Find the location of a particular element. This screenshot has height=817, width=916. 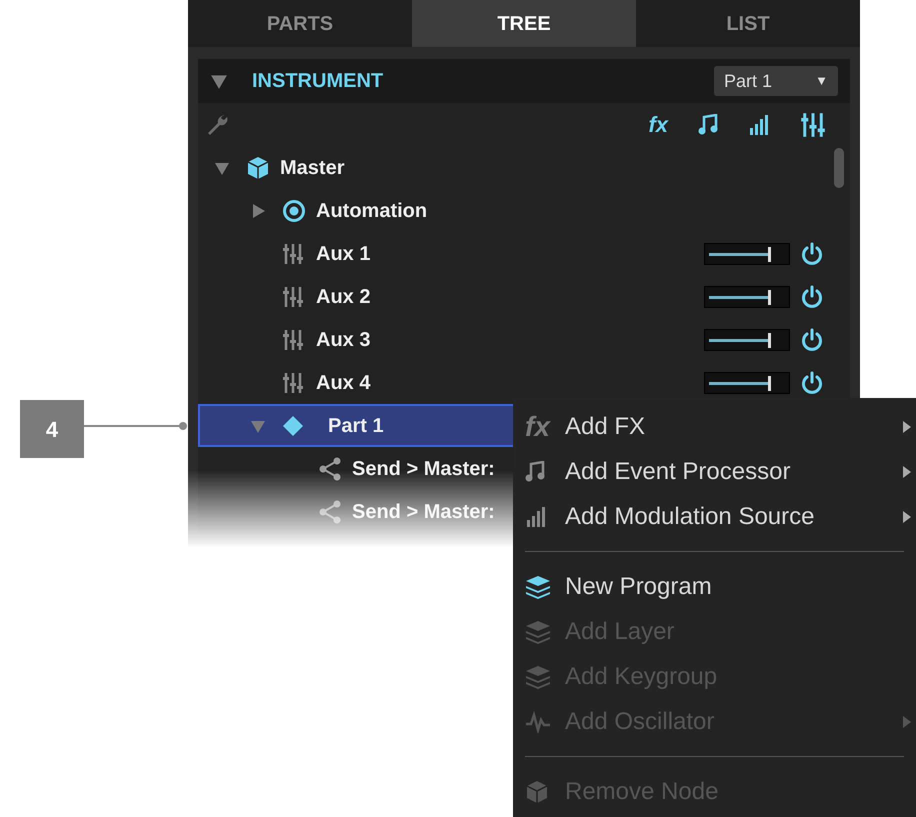

fx-icon: fx is located at coordinates (537, 426).